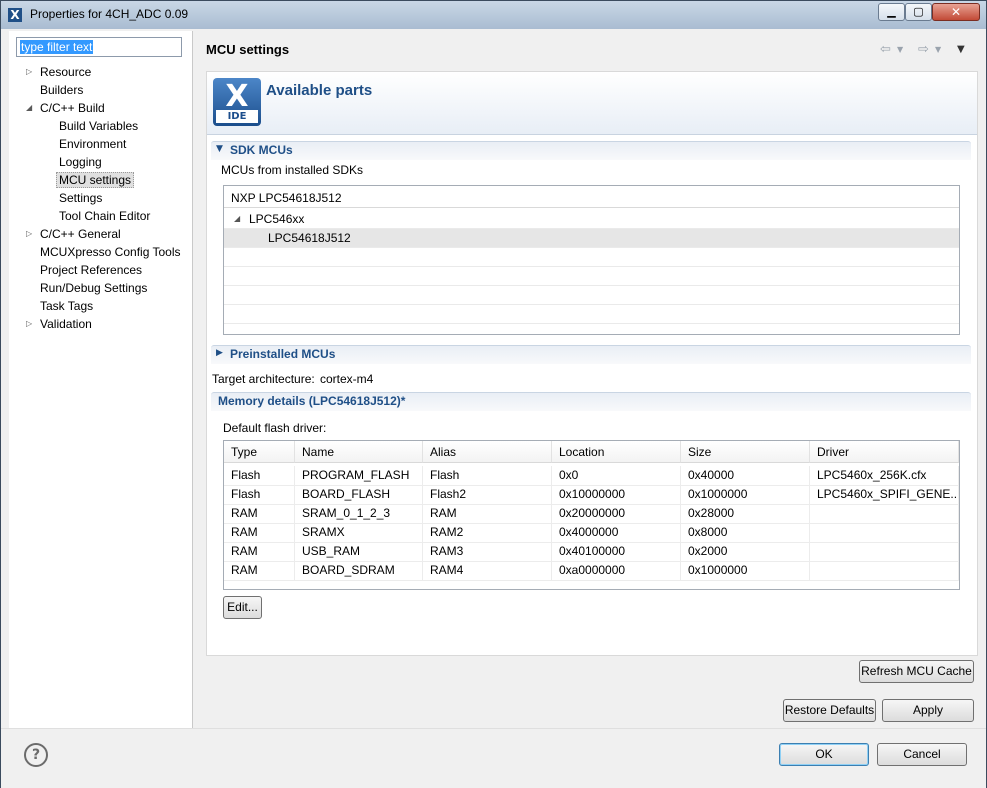 This screenshot has width=987, height=788. I want to click on tree-item: Tool Chain Editor, so click(104, 216).